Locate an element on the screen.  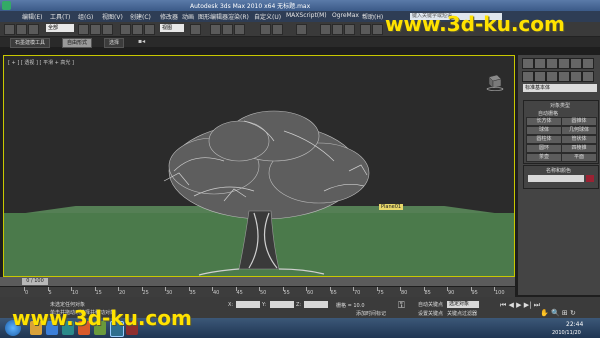
object-color-swatch is located at coordinates (590, 178).